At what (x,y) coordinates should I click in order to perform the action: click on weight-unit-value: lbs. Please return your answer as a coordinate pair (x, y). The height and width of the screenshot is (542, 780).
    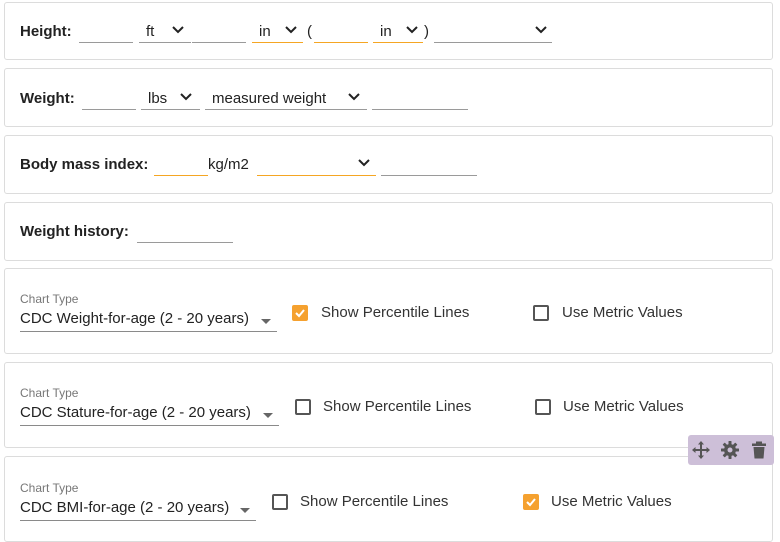
    Looking at the image, I should click on (158, 98).